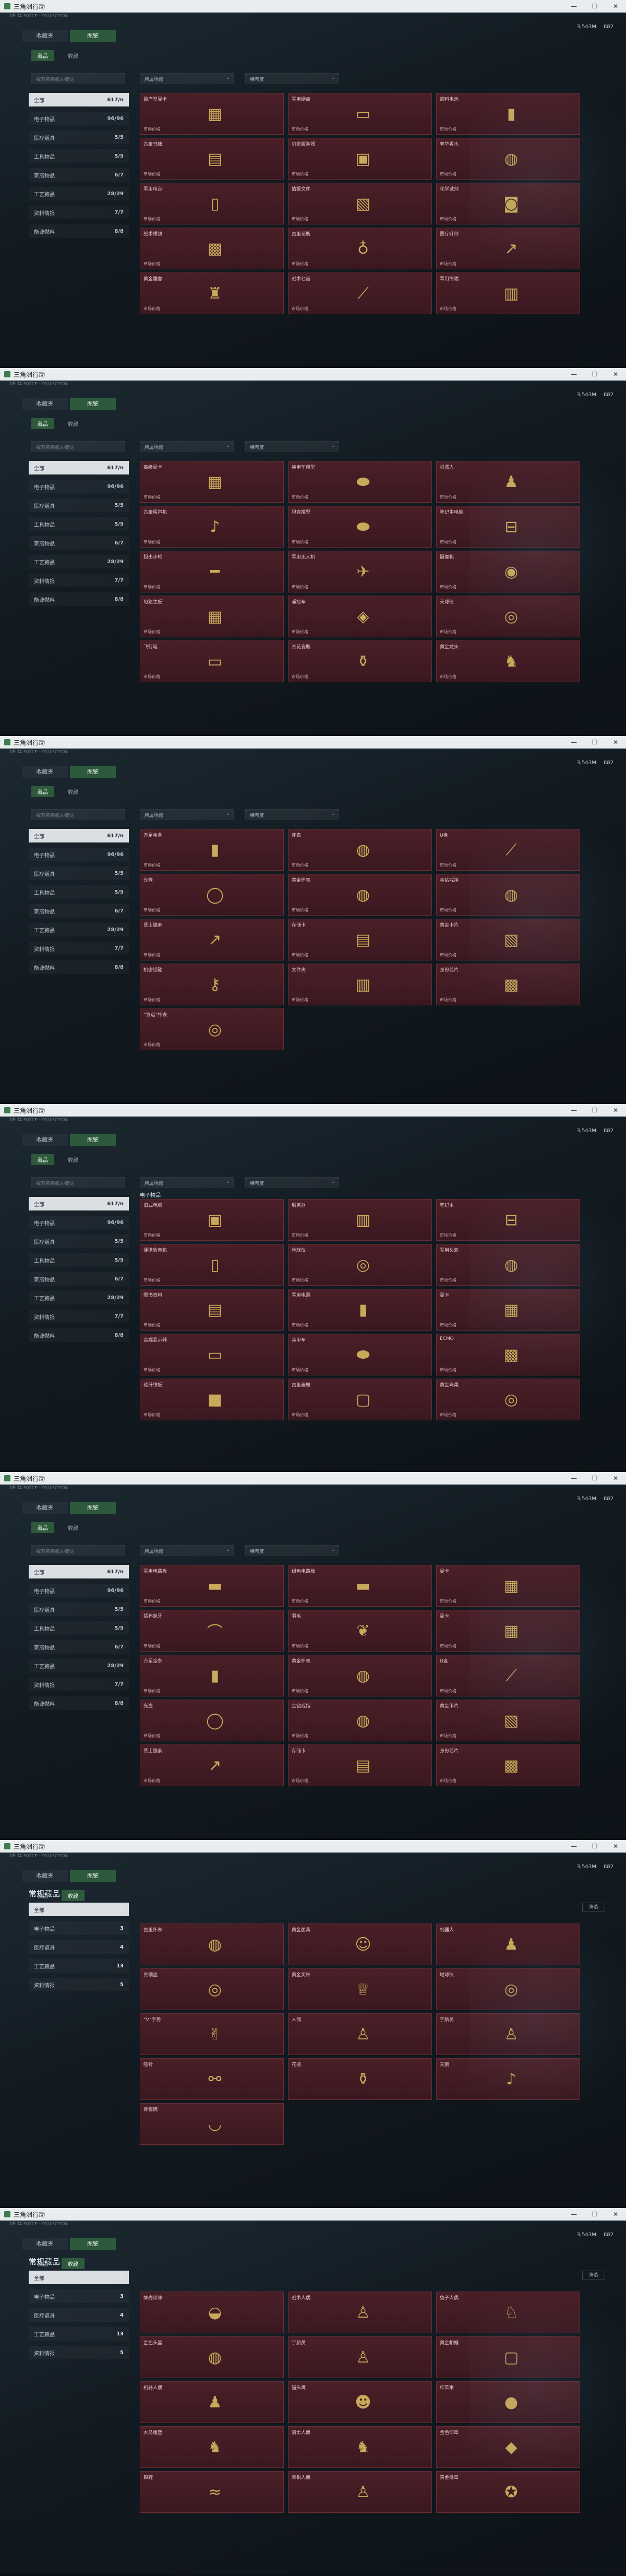  I want to click on item-card: 机密钥匙 ⚷ 市场价格, so click(212, 984).